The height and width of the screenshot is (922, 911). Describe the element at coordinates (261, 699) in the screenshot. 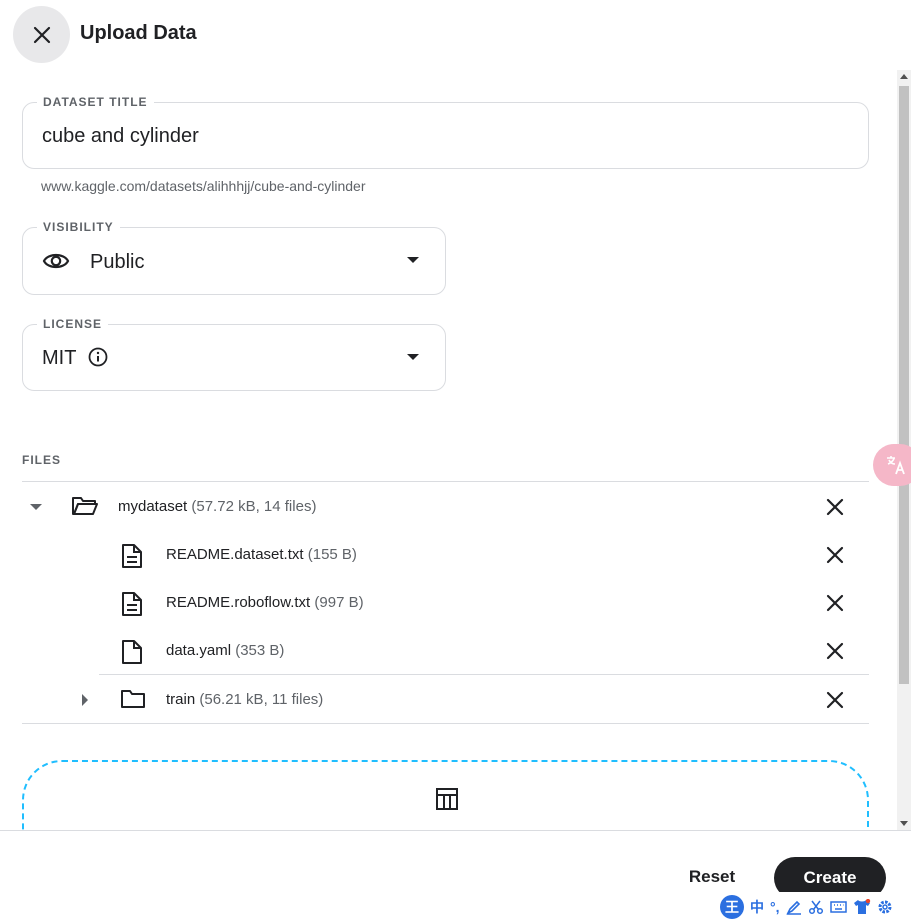

I see `file-meta: (56.21 kB, 11 files)` at that location.